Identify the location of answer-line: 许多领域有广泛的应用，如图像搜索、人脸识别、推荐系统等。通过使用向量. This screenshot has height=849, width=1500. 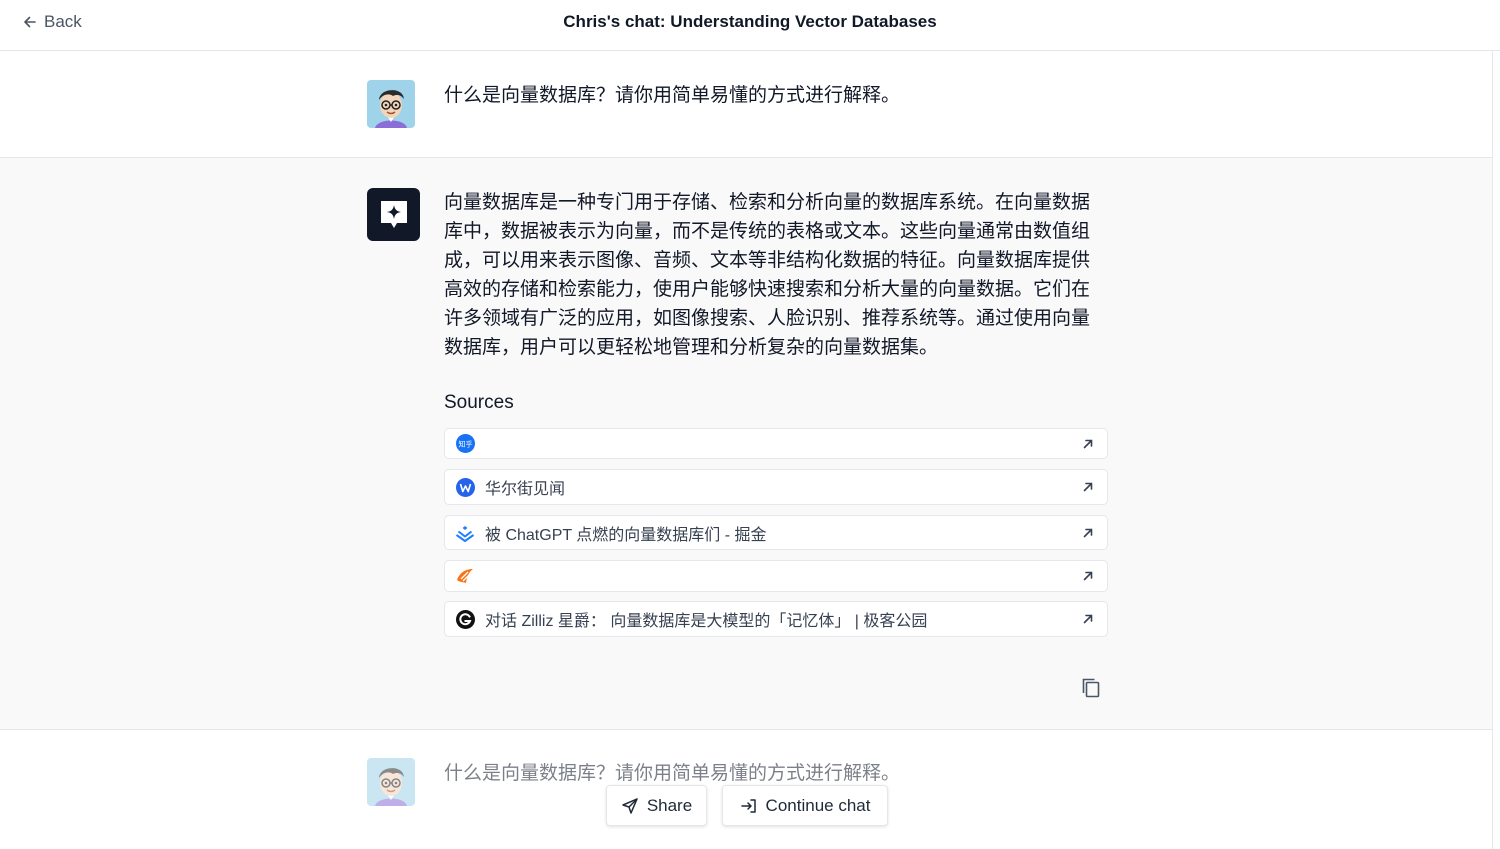
(767, 318).